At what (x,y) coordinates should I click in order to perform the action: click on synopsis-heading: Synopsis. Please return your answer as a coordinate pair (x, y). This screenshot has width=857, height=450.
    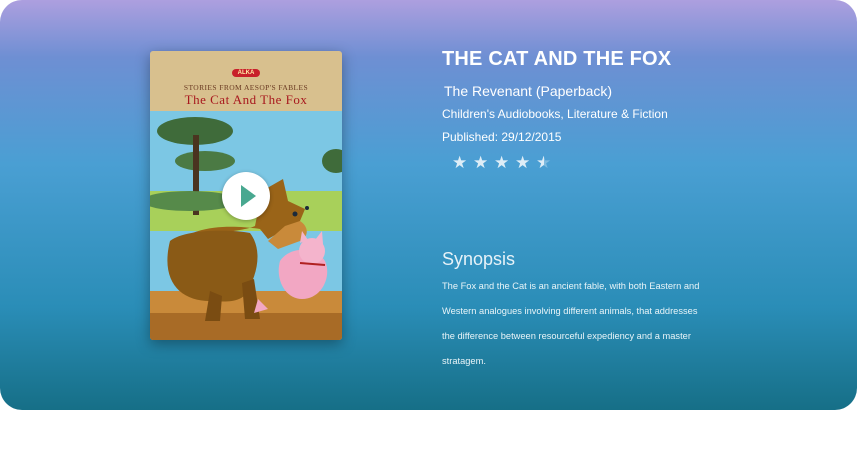
    Looking at the image, I should click on (479, 259).